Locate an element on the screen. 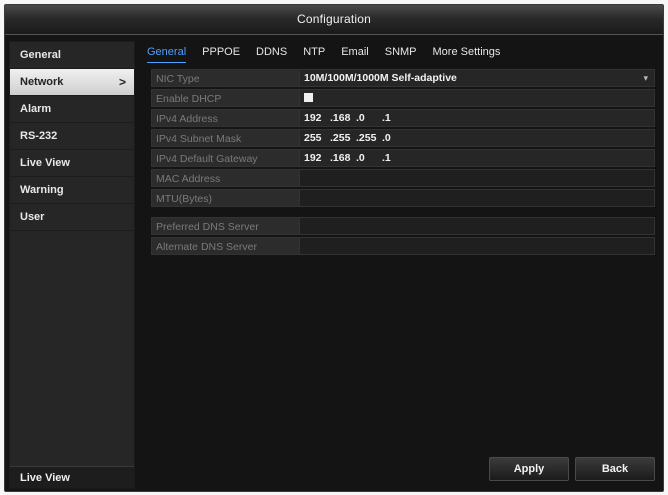 The height and width of the screenshot is (495, 668). field-label: IPv4 Address is located at coordinates (225, 118).